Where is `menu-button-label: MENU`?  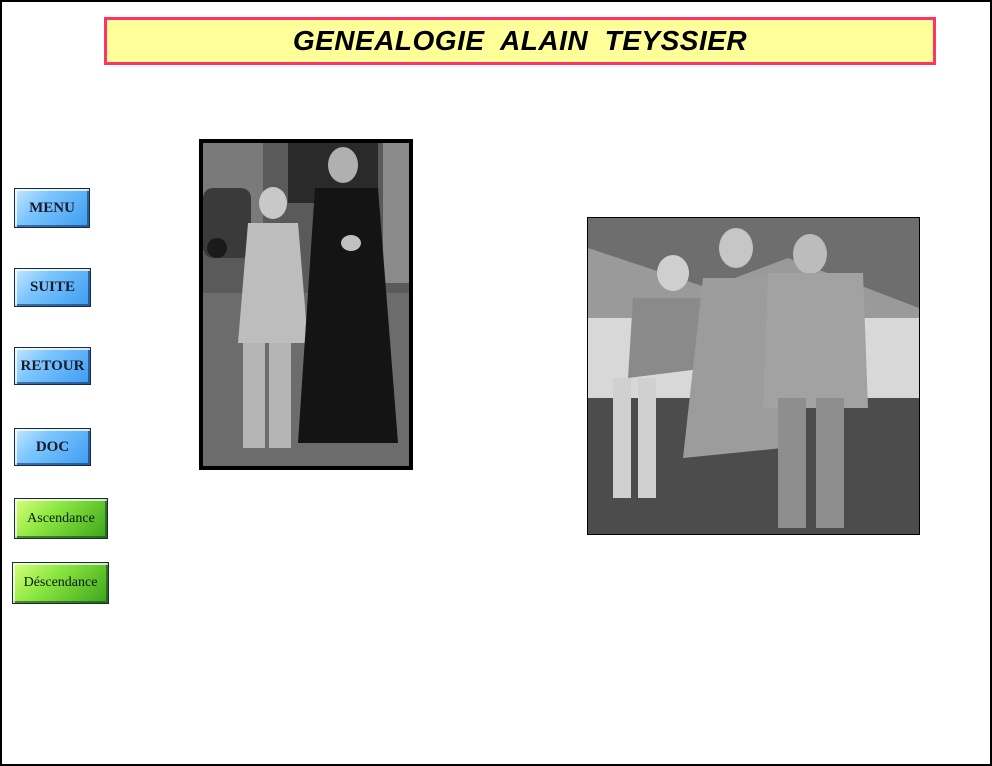
menu-button-label: MENU is located at coordinates (52, 207).